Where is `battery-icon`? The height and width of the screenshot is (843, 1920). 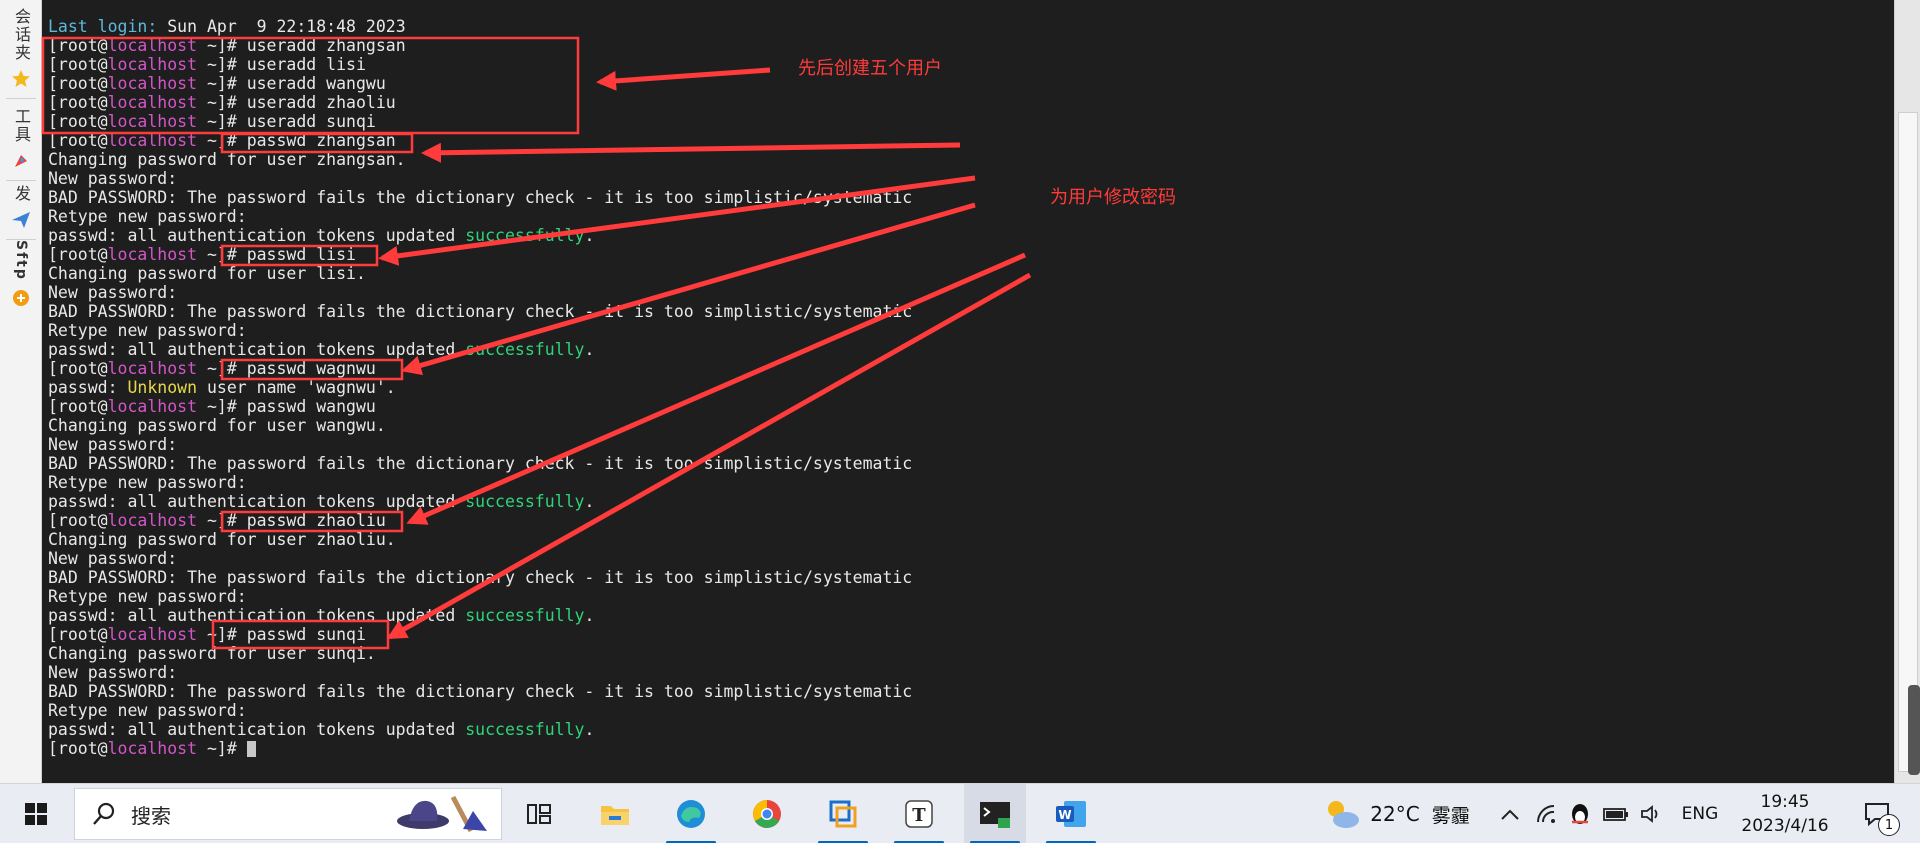
battery-icon is located at coordinates (1615, 814).